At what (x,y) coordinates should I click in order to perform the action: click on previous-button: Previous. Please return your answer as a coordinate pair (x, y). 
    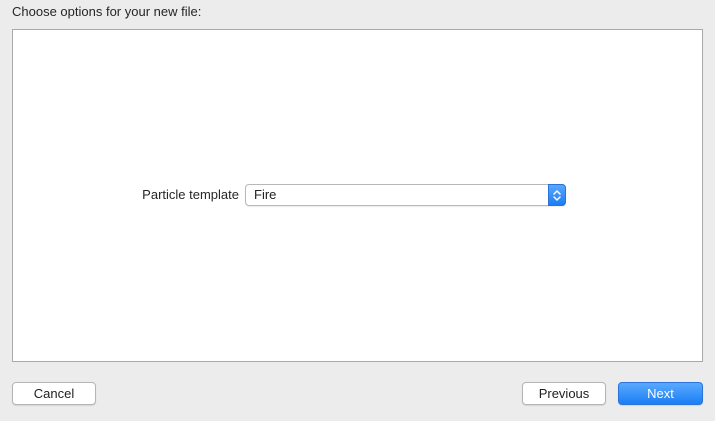
    Looking at the image, I should click on (564, 393).